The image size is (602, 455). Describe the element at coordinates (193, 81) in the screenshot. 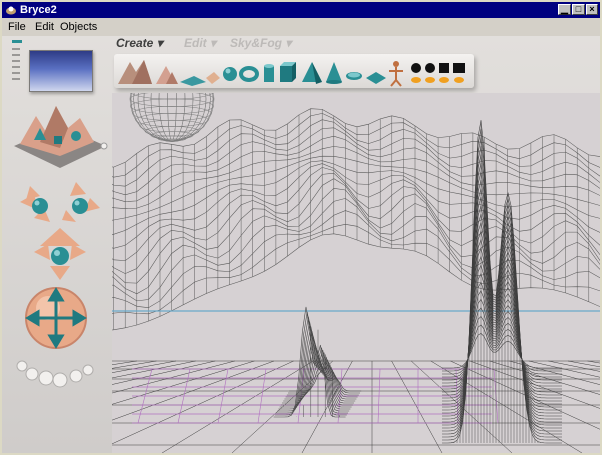

I see `water-plane-icon` at that location.